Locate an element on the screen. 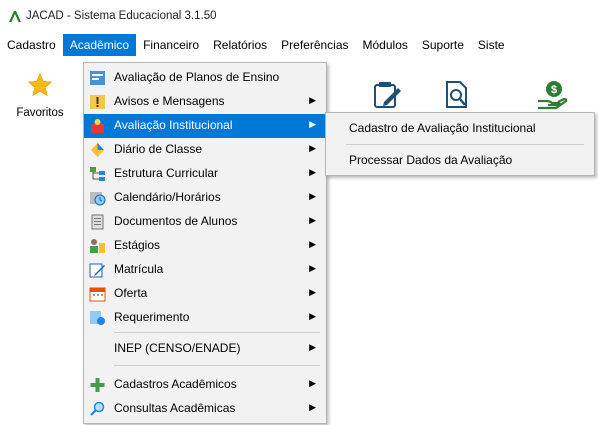 This screenshot has width=598, height=425. menu-item-oferta: Oferta ▶ is located at coordinates (205, 294).